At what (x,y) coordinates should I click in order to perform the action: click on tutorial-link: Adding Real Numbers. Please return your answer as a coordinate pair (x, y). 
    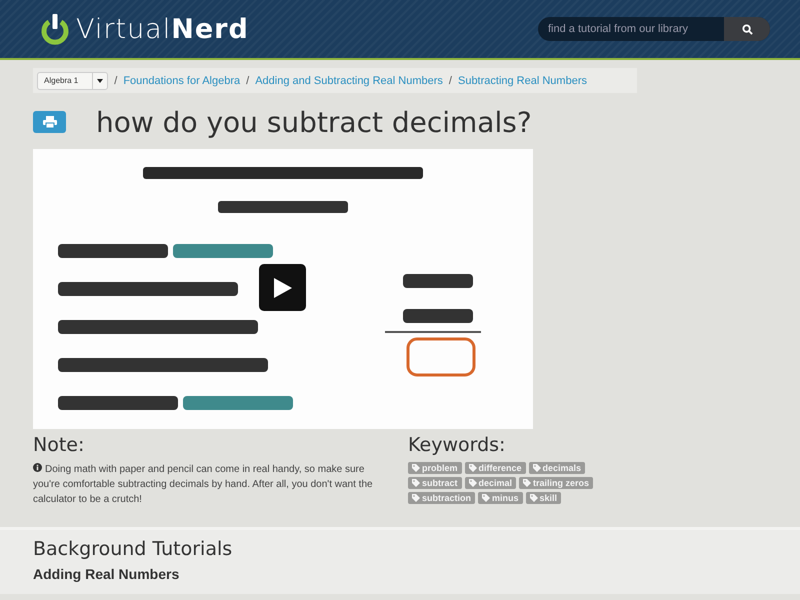
    Looking at the image, I should click on (400, 574).